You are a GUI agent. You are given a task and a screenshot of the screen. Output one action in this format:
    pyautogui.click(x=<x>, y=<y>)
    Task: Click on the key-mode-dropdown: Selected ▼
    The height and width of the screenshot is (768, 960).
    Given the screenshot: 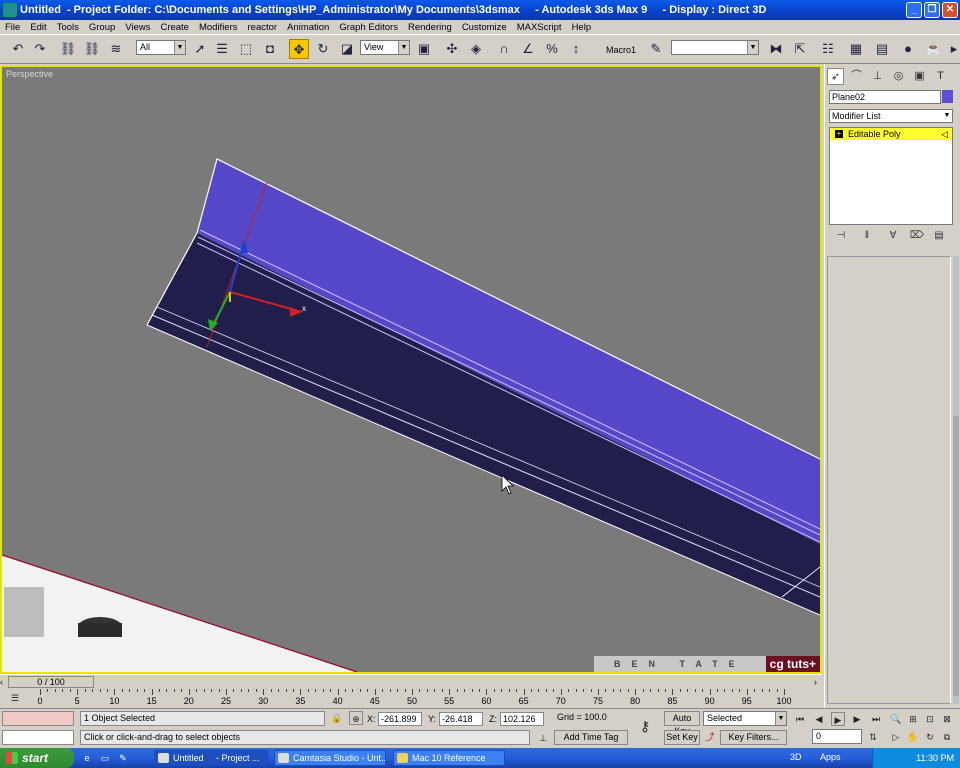 What is the action you would take?
    pyautogui.click(x=745, y=718)
    